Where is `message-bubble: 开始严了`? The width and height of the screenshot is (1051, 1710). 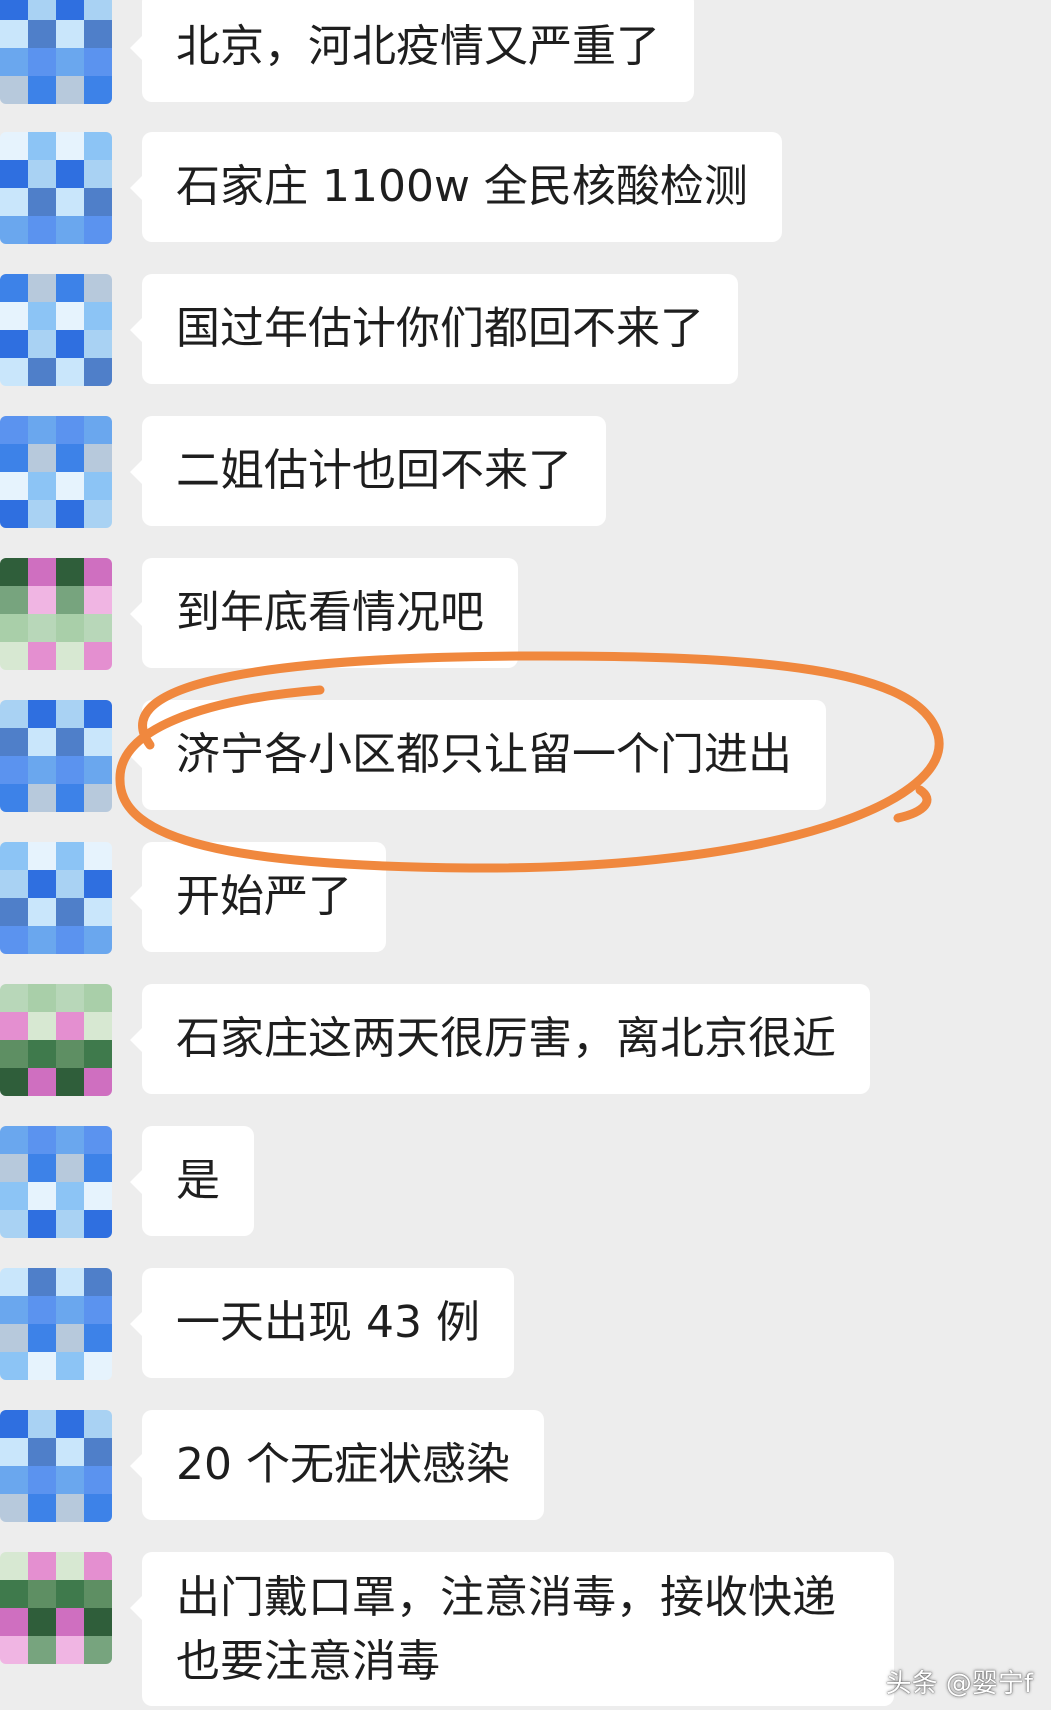
message-bubble: 开始严了 is located at coordinates (258, 897).